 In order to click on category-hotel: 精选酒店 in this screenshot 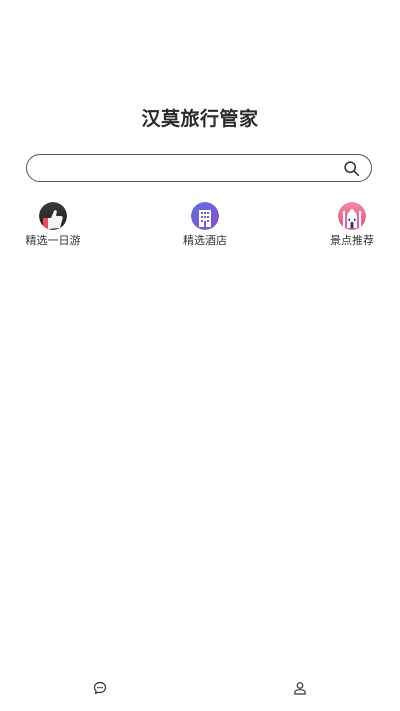, I will do `click(205, 225)`.